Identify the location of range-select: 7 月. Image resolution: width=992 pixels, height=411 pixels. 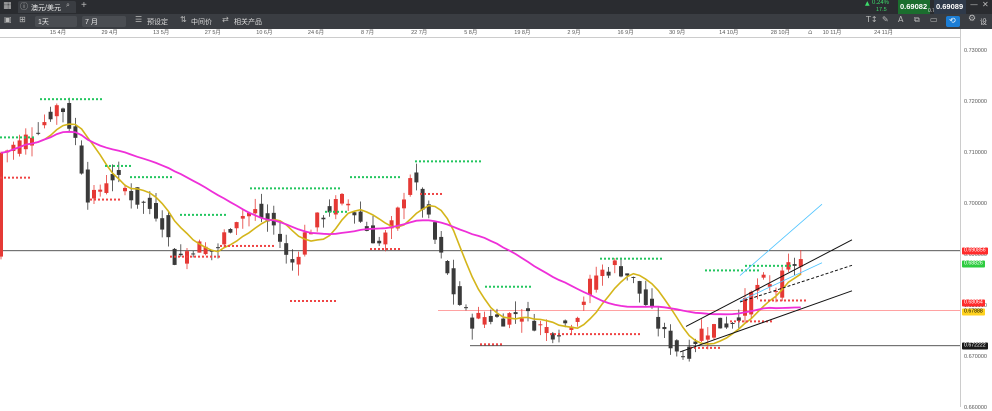
(104, 21).